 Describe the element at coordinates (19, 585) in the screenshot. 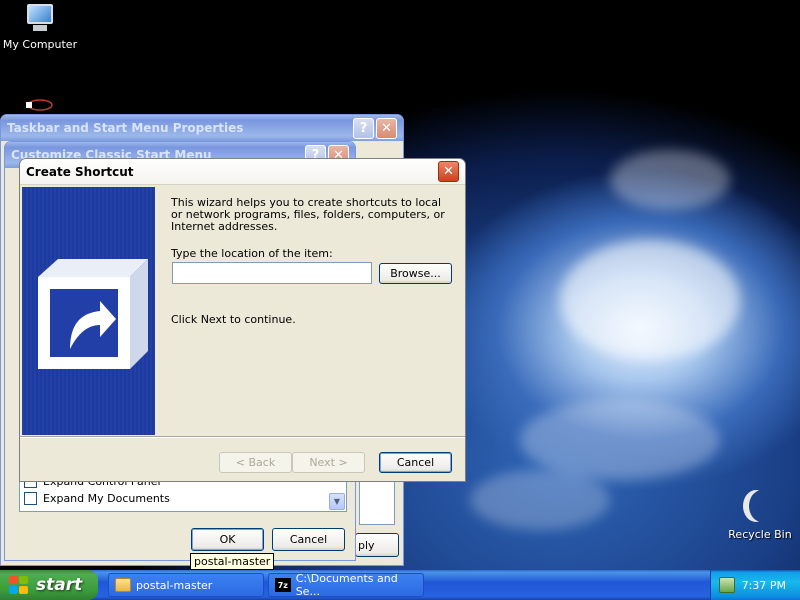

I see `windows-logo-icon` at that location.